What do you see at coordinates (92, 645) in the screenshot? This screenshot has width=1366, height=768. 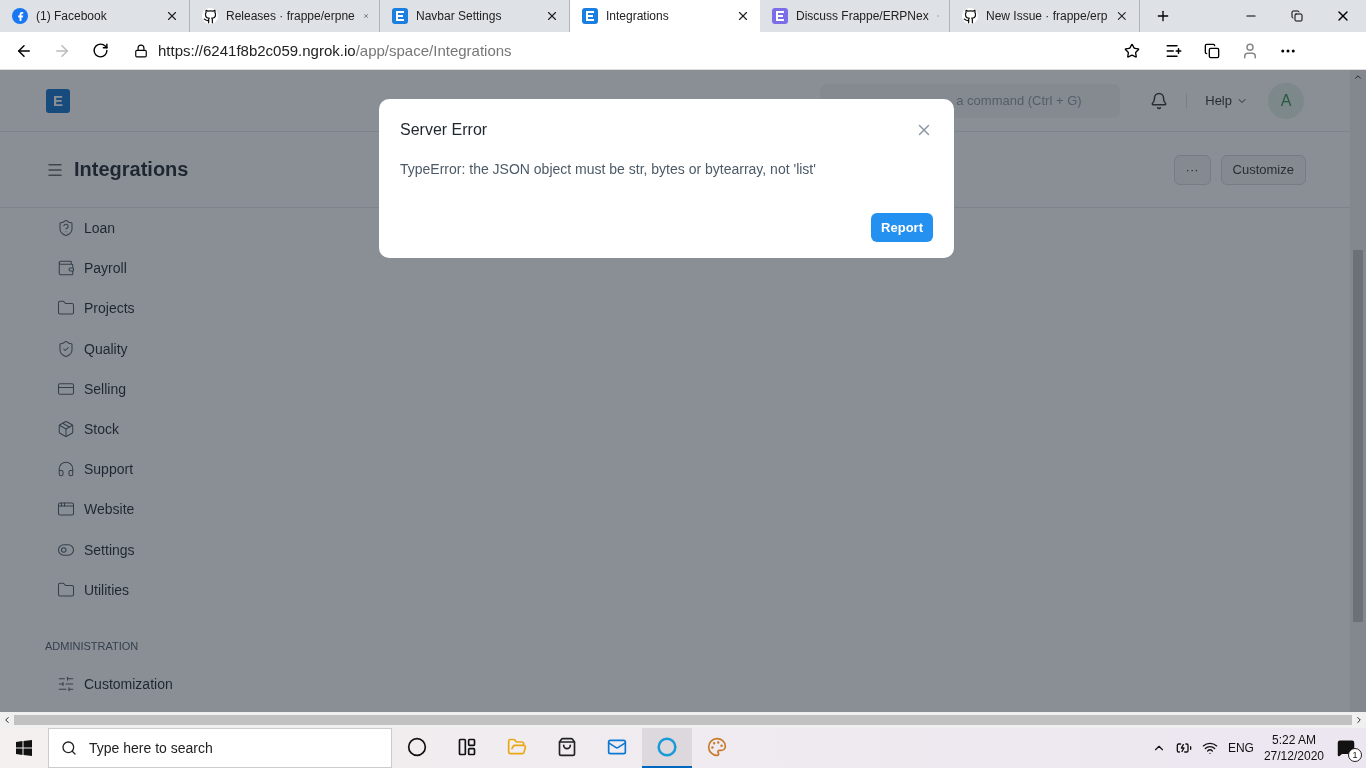 I see `section-heading: ADMINISTRATION` at bounding box center [92, 645].